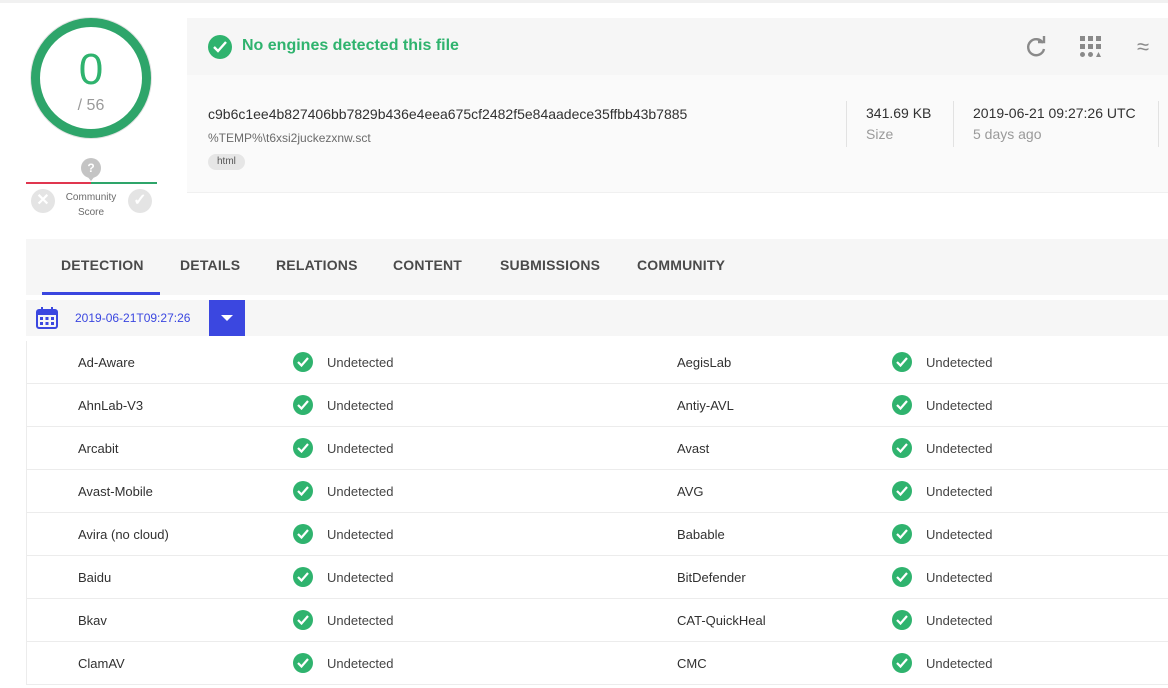 Image resolution: width=1168 pixels, height=688 pixels. I want to click on active-tab-indicator, so click(101, 293).